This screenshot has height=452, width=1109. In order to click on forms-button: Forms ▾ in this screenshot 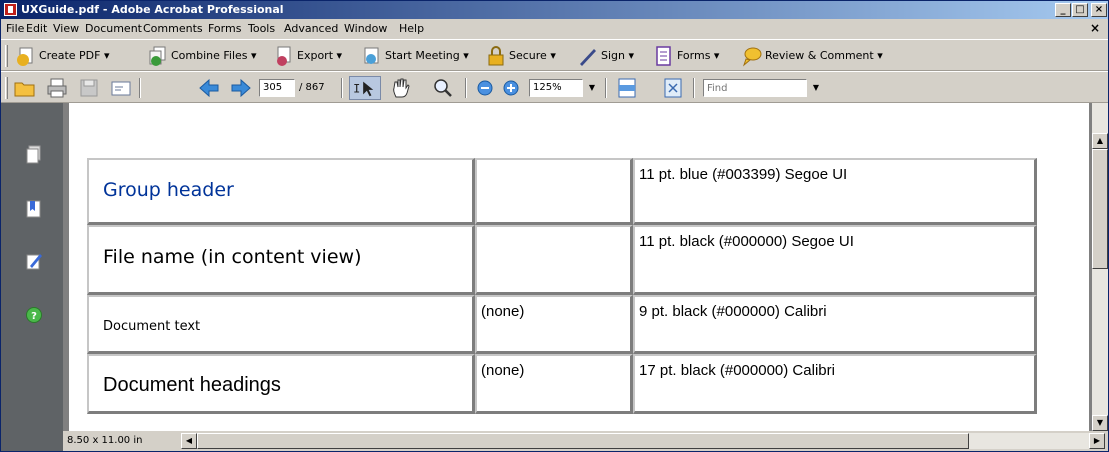, I will do `click(693, 56)`.